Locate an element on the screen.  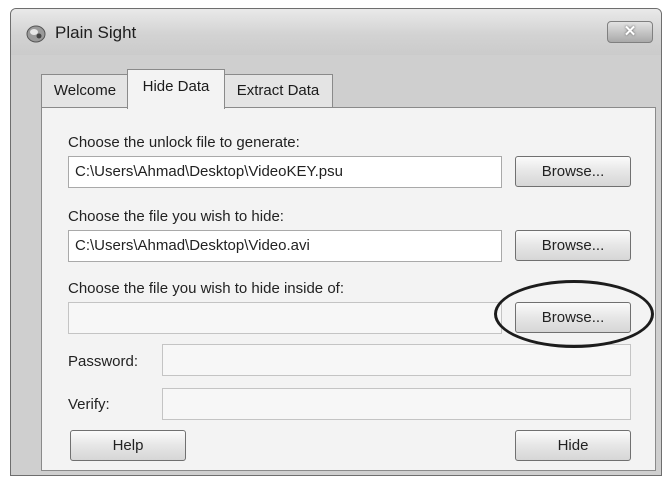
window-title: Plain Sight is located at coordinates (96, 32).